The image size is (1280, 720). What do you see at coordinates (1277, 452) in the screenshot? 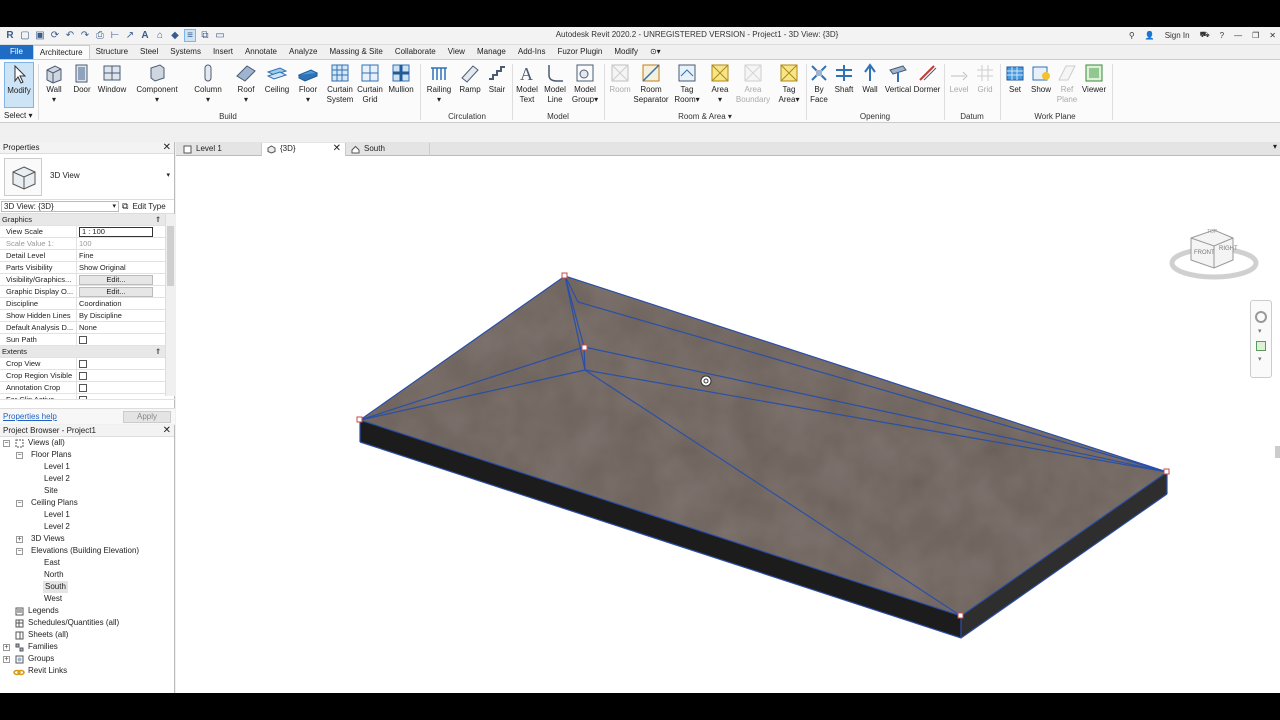
I see `canvas-scrollbar` at bounding box center [1277, 452].